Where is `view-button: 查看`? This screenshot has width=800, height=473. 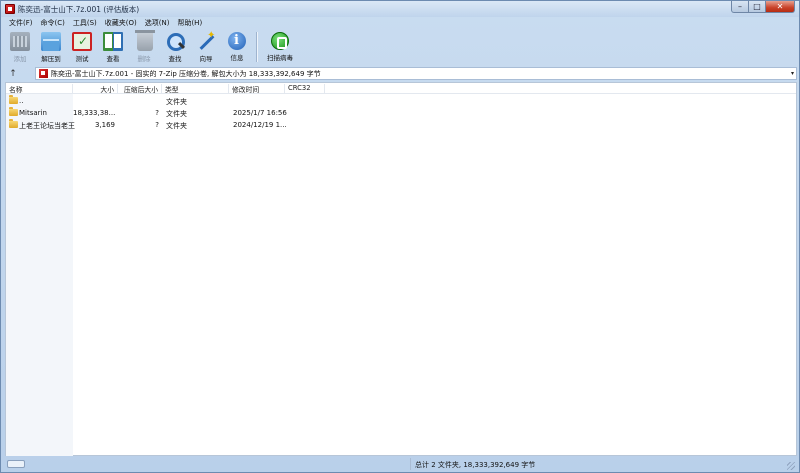
view-button: 查看 is located at coordinates (113, 47).